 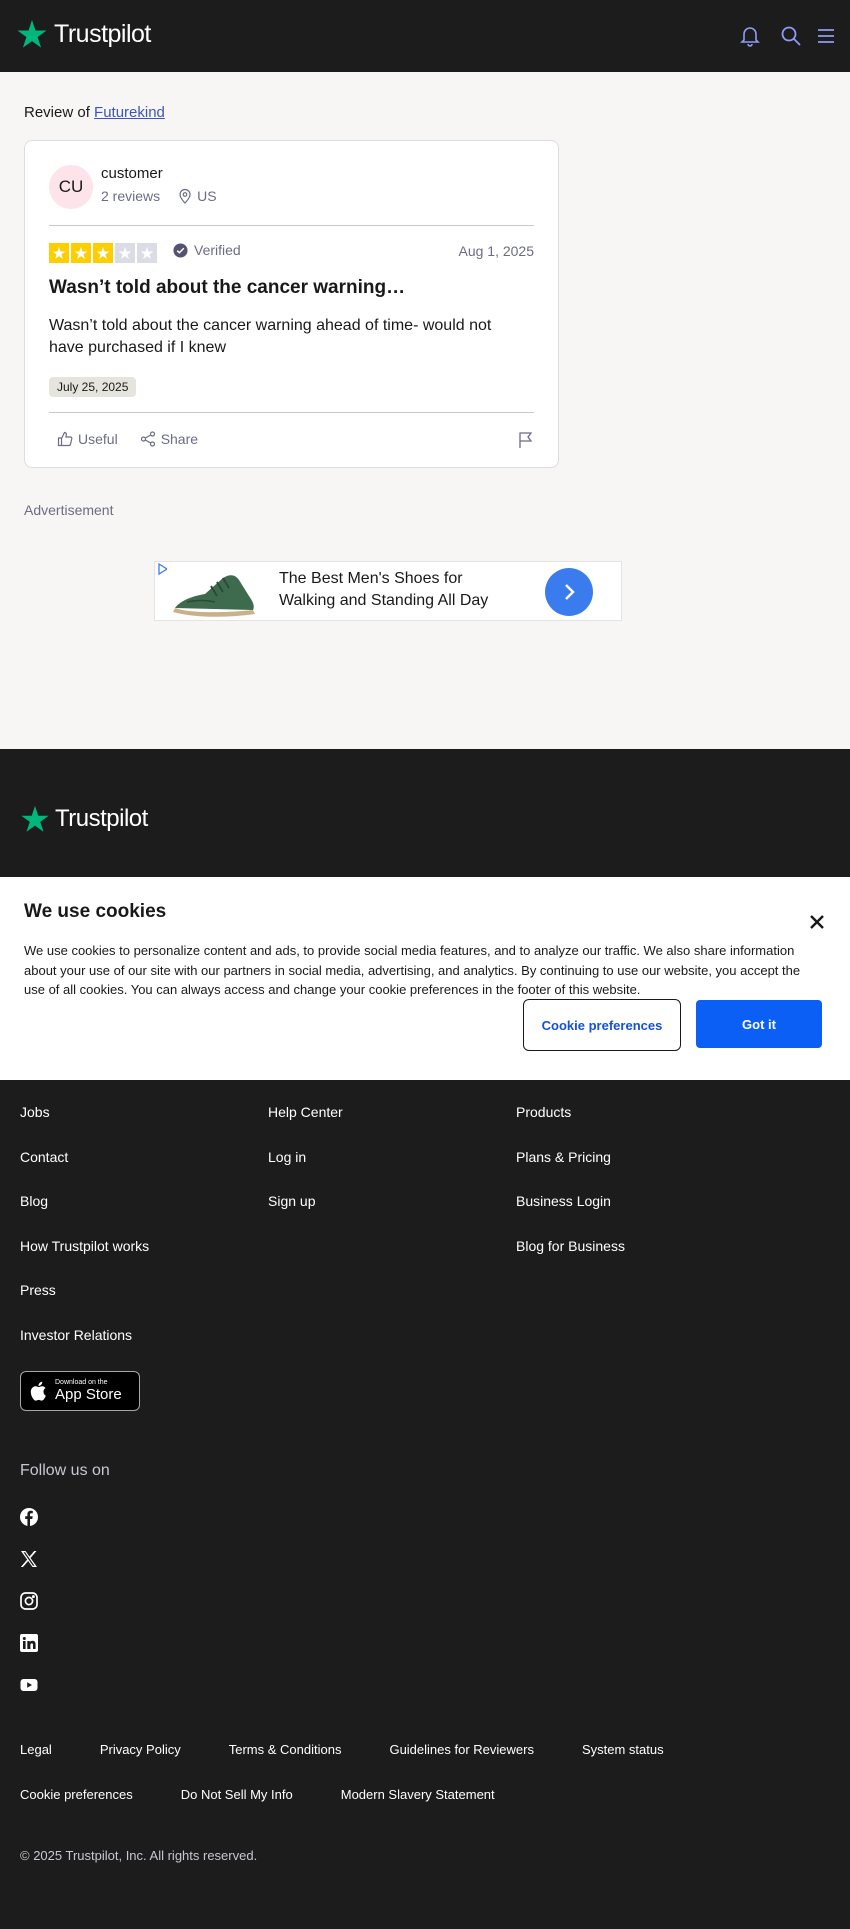 I want to click on footer-brand-name: Trustpilot, so click(x=101, y=818).